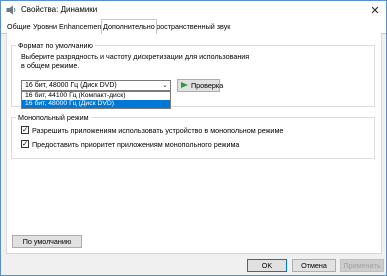 This screenshot has width=387, height=276. Describe the element at coordinates (362, 265) in the screenshot. I see `apply-button: Применить` at that location.